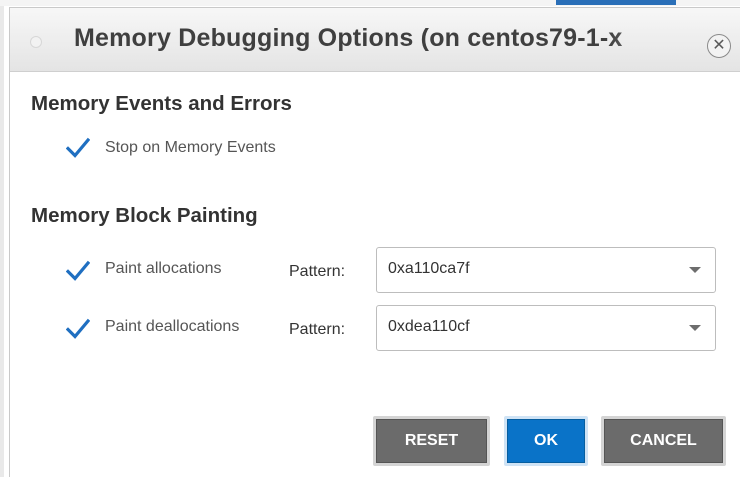  Describe the element at coordinates (144, 215) in the screenshot. I see `section-heading-block-painting: Memory Block Painting` at that location.